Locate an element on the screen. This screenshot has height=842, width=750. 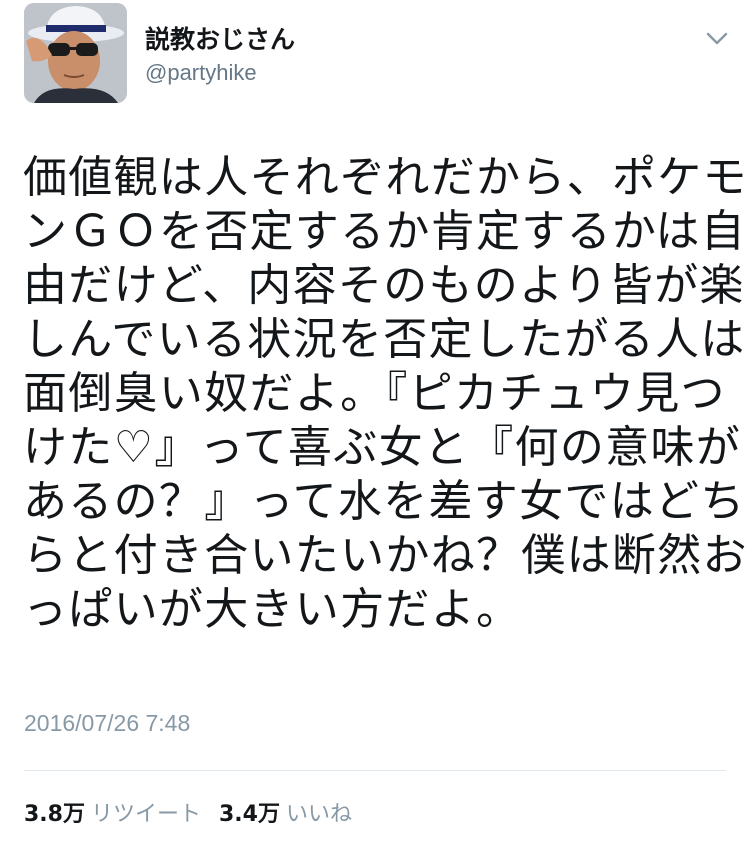
divider is located at coordinates (375, 770).